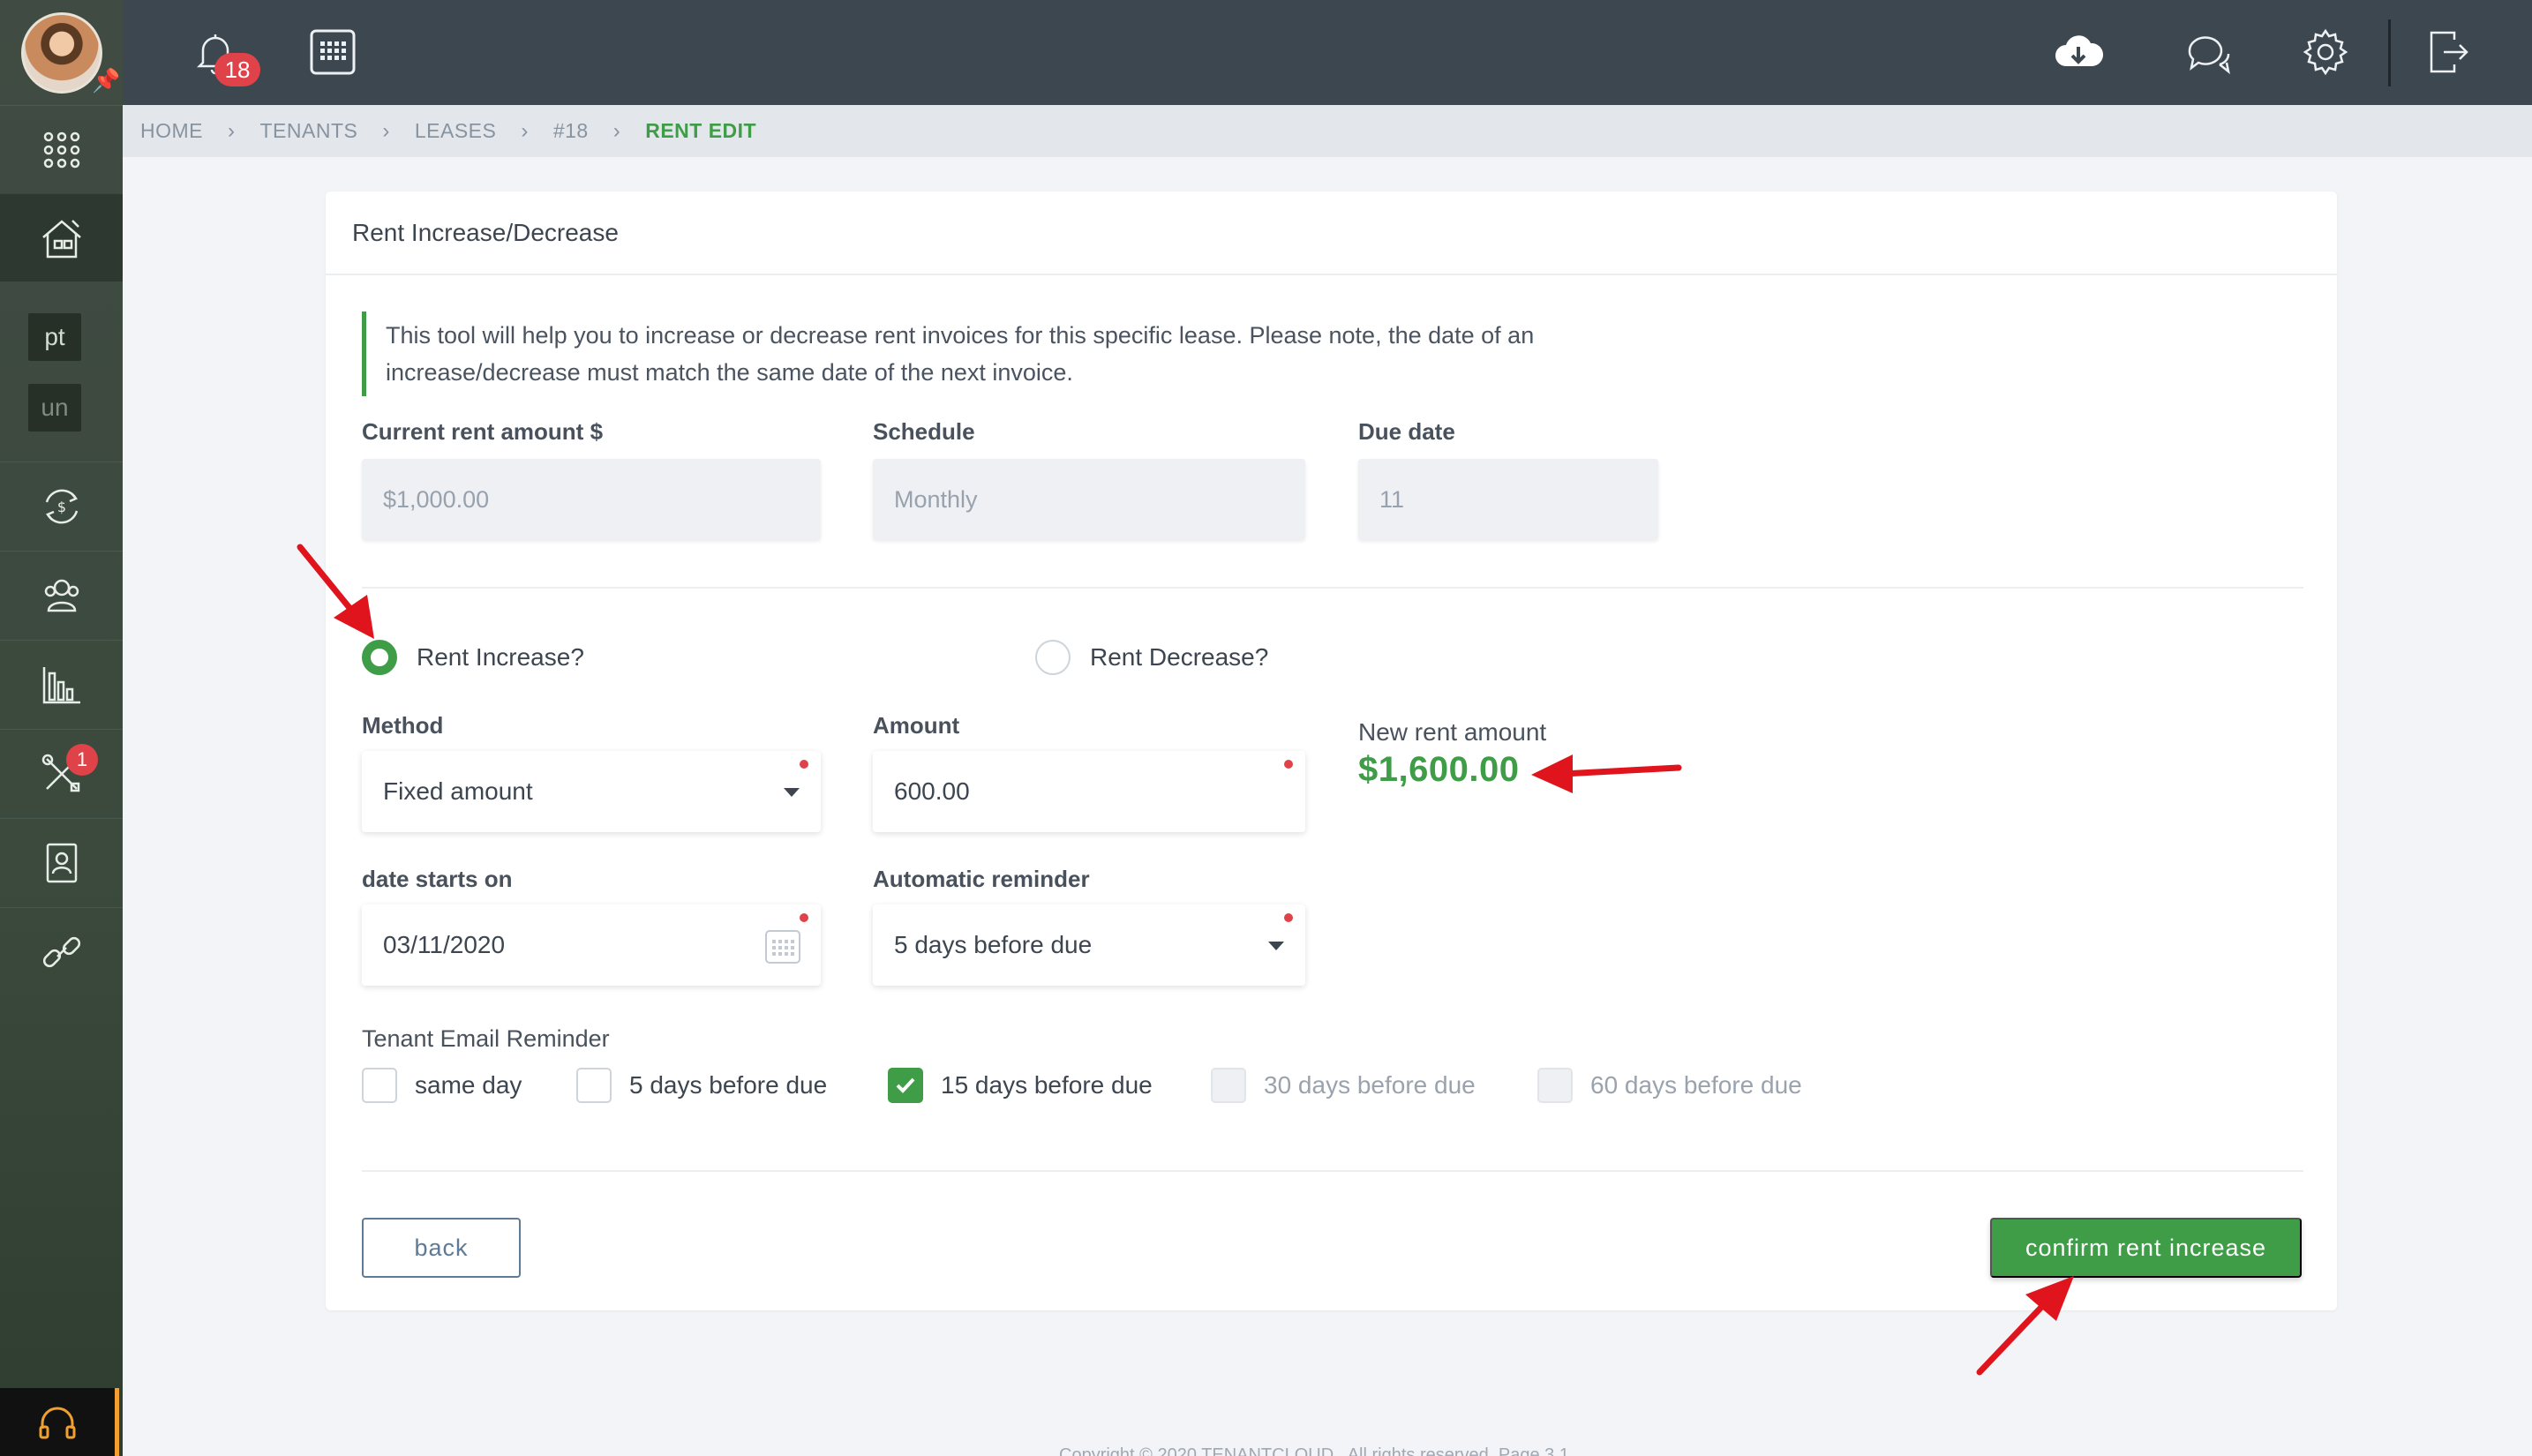  Describe the element at coordinates (2146, 1248) in the screenshot. I see `confirm-rent-increase-button: confirm rent increase` at that location.